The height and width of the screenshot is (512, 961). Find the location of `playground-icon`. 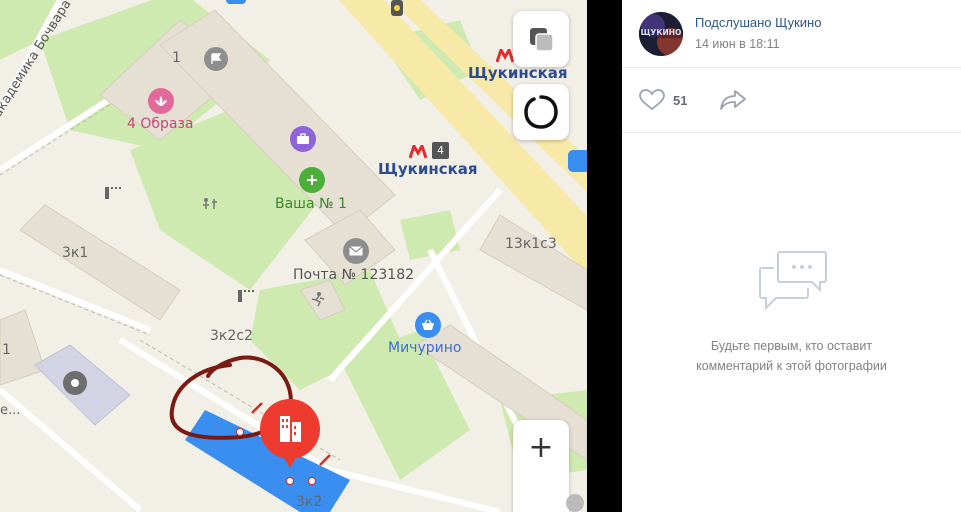

playground-icon is located at coordinates (210, 204).